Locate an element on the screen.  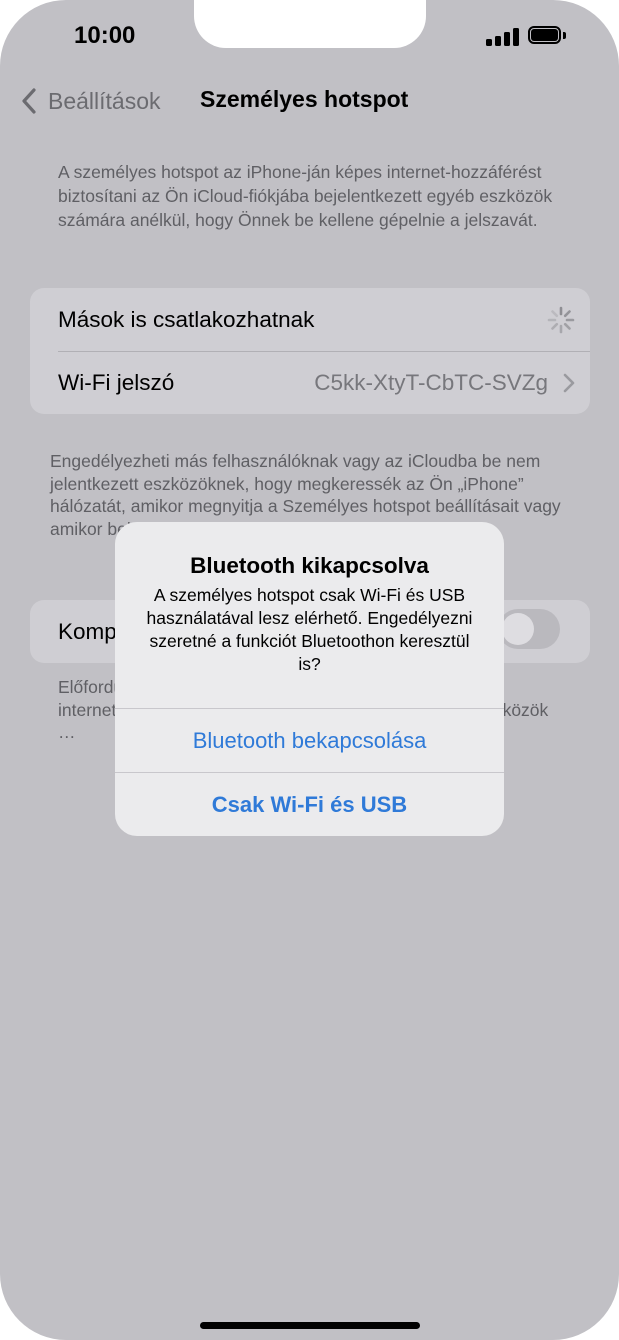
chevron-left-icon is located at coordinates (29, 101).